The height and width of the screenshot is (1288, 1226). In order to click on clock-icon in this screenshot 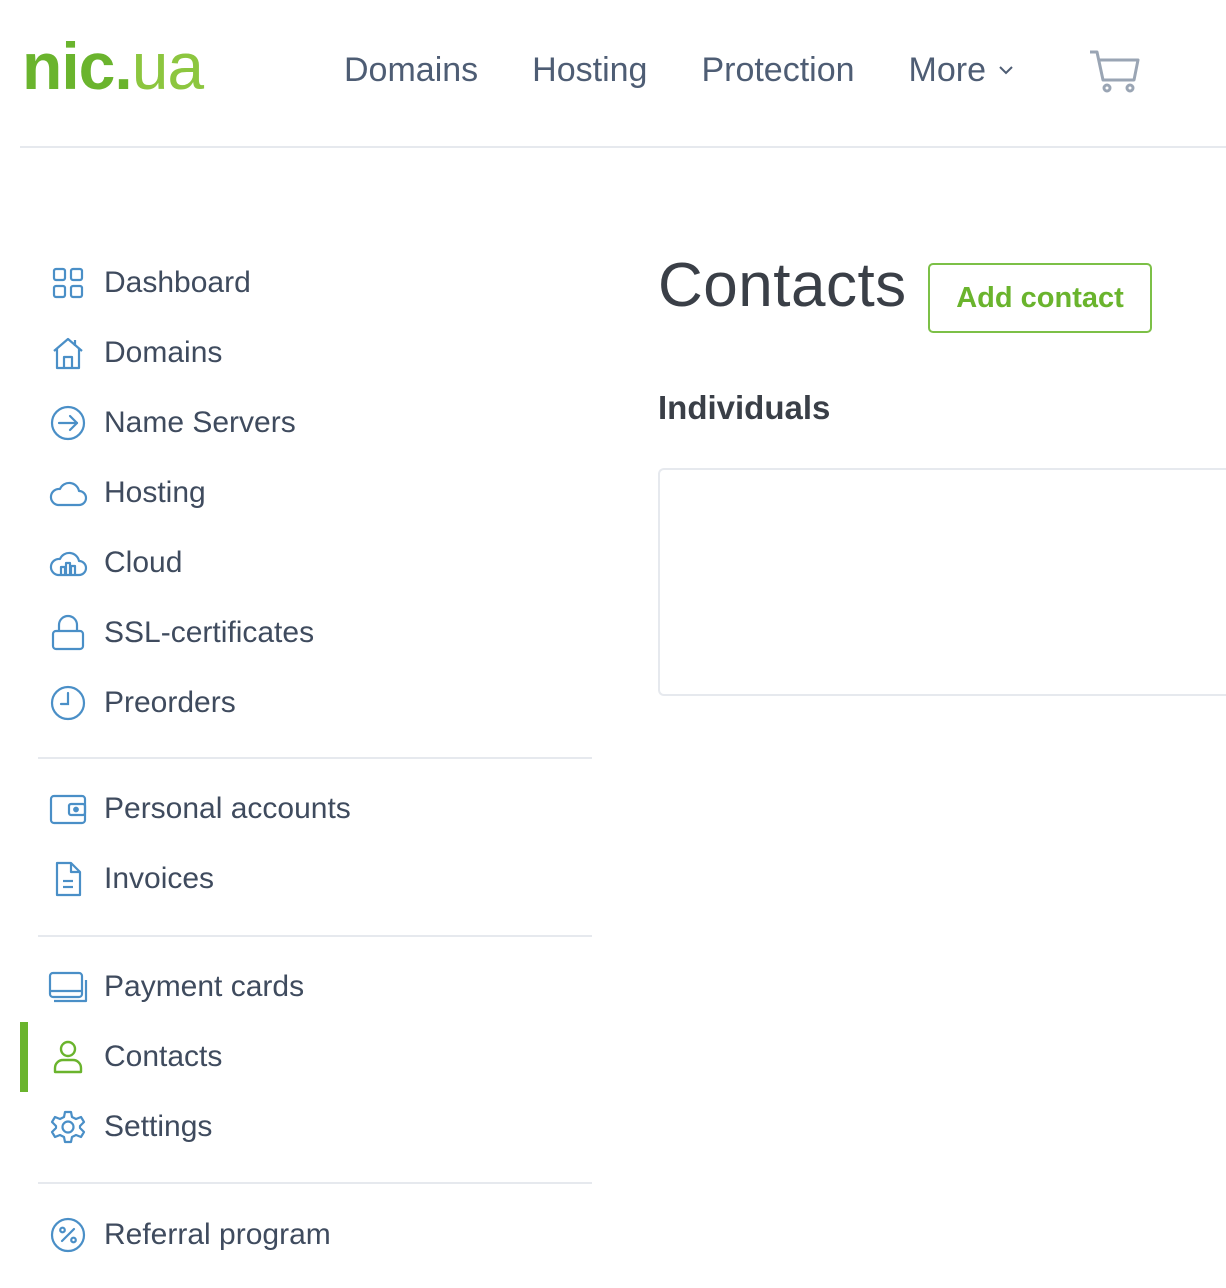, I will do `click(68, 703)`.